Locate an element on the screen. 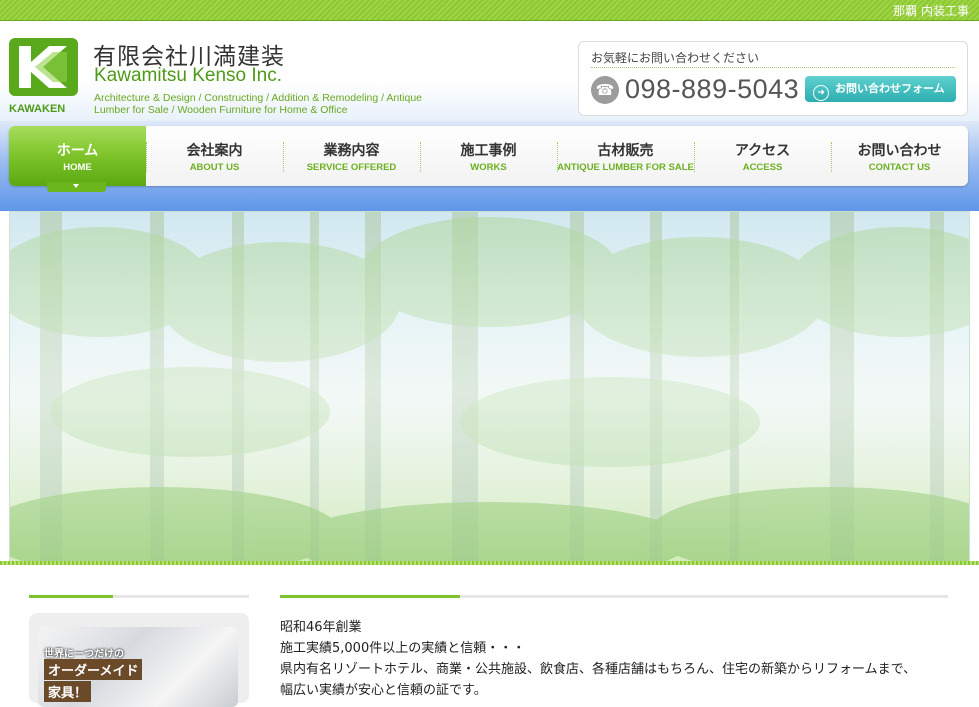 This screenshot has height=707, width=979. intro-line: 昭和46年創業 is located at coordinates (321, 627).